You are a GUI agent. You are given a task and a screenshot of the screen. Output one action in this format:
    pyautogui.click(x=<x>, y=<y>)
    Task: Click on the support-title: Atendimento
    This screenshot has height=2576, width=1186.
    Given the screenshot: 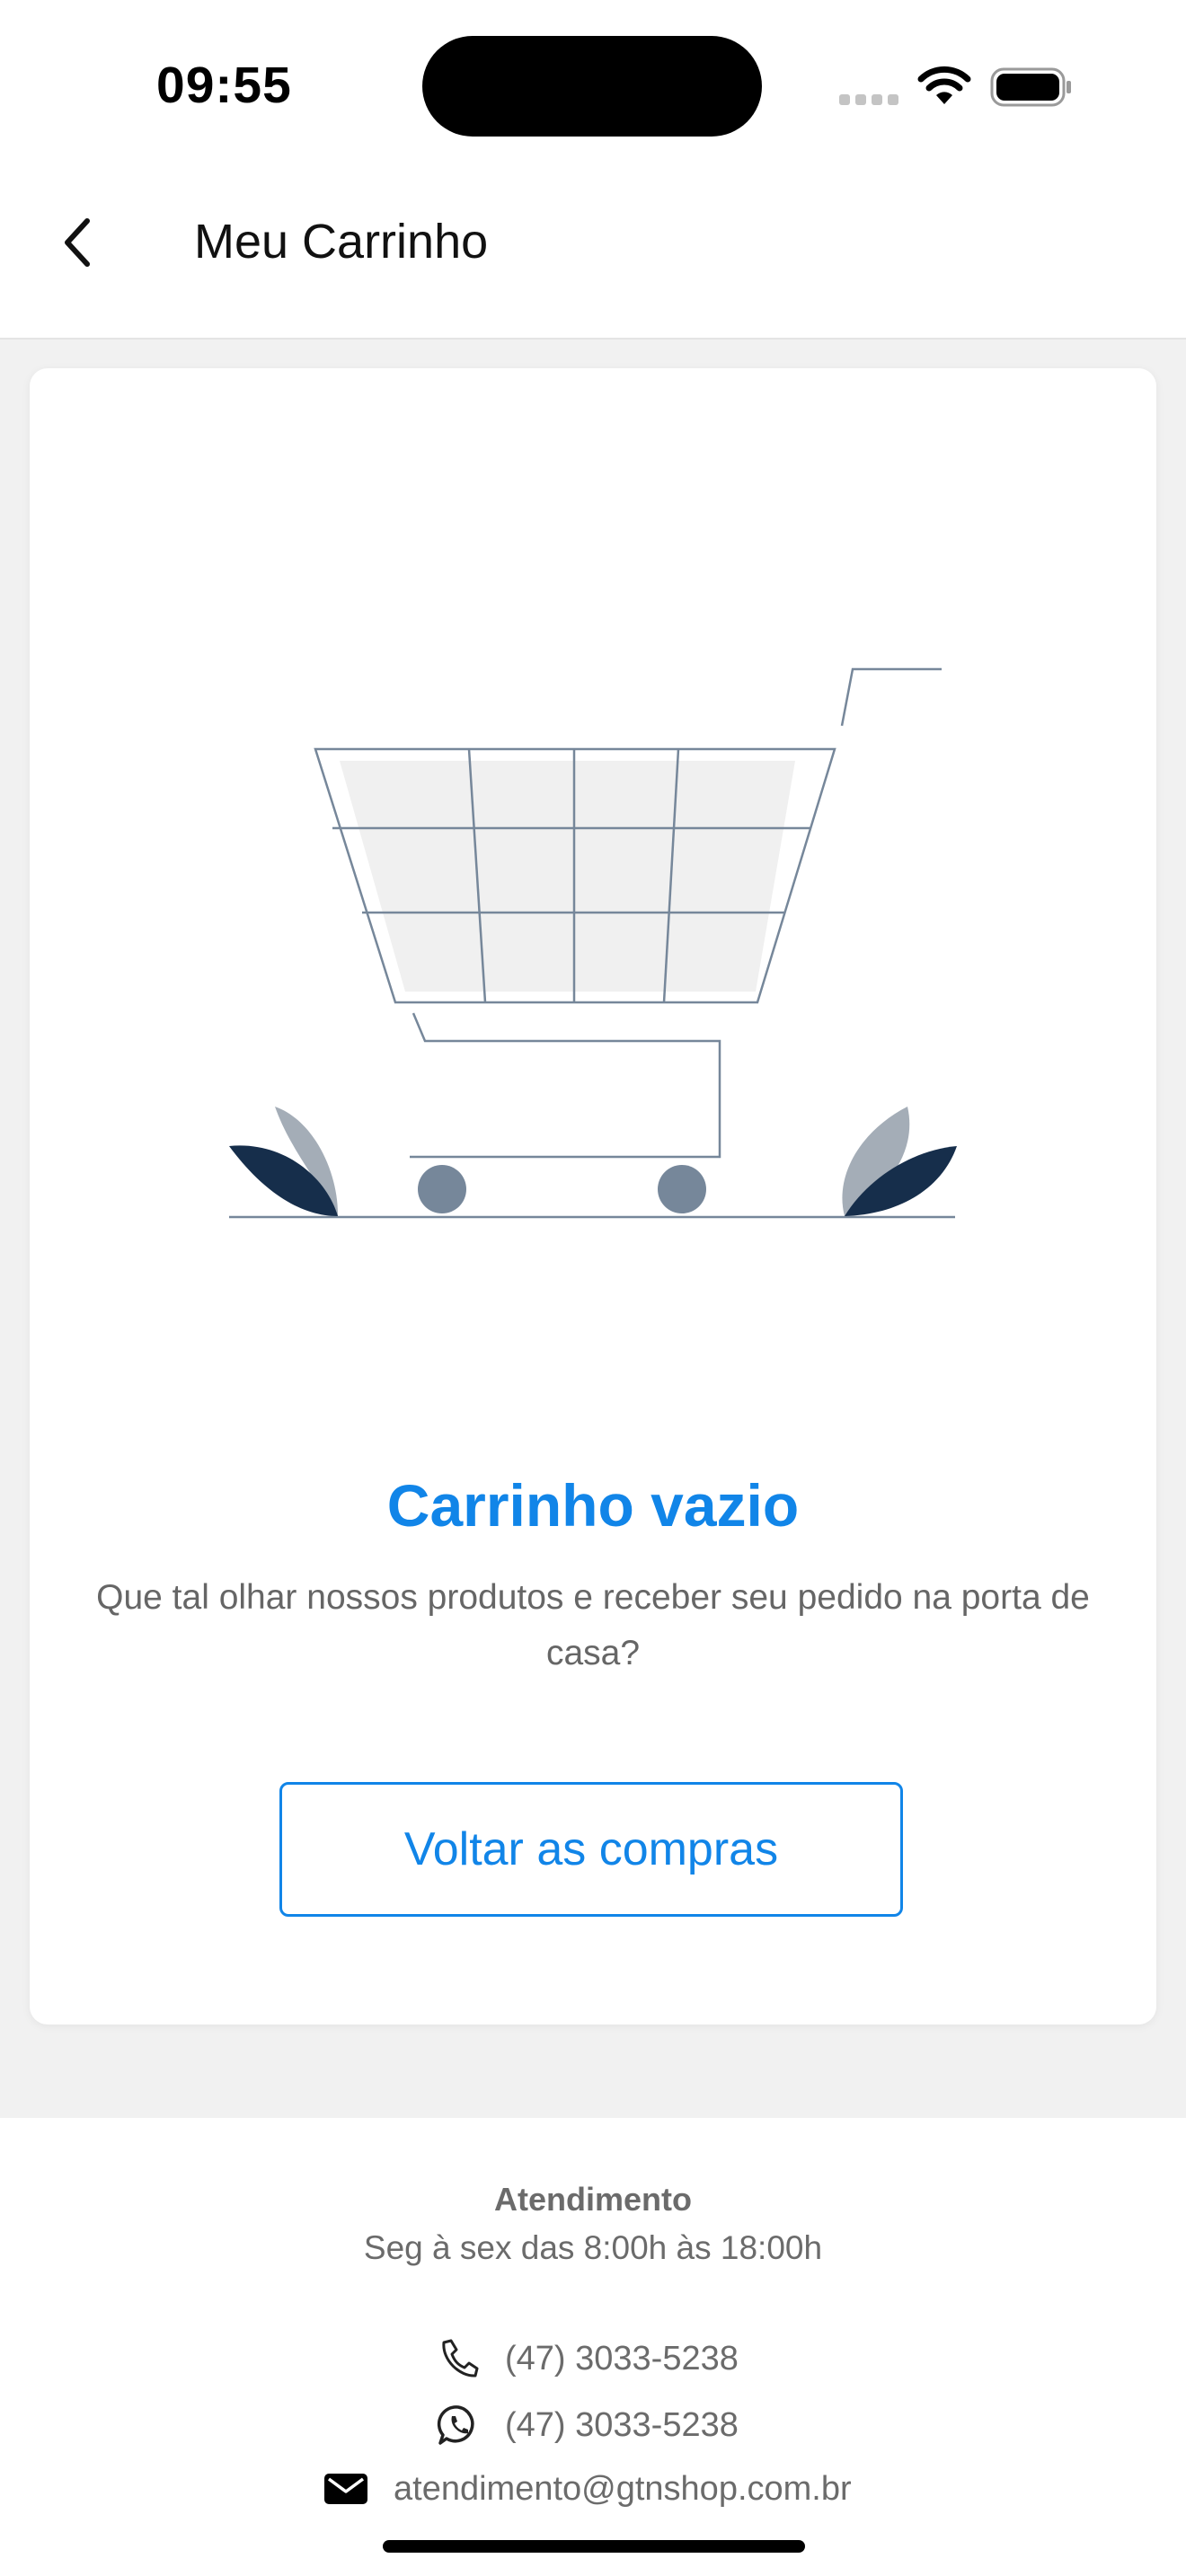 What is the action you would take?
    pyautogui.click(x=593, y=2199)
    